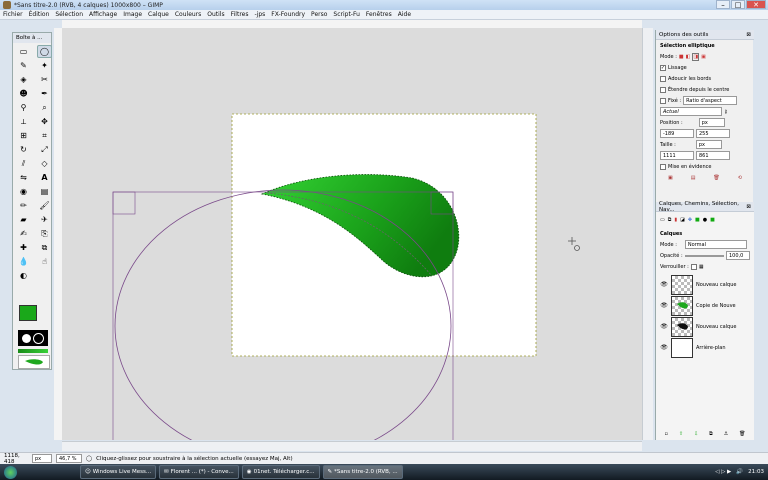 The image size is (768, 480). I want to click on menu-jps: -jps, so click(259, 14).